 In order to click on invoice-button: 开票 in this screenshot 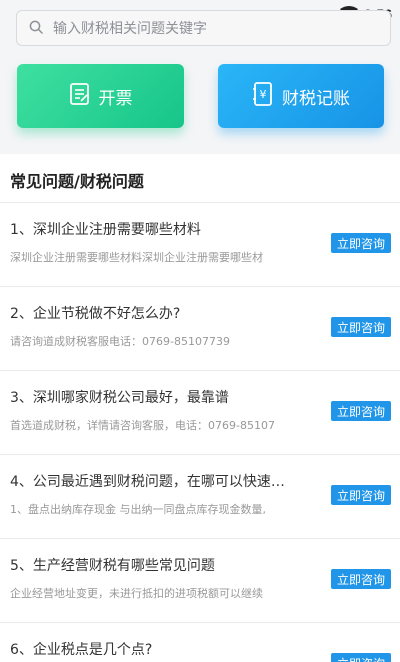, I will do `click(100, 96)`.